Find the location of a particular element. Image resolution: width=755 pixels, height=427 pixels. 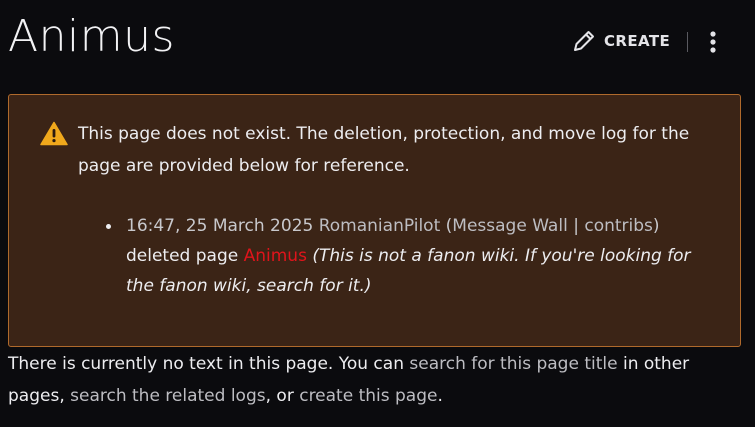

log-user-link: RomanianPilot is located at coordinates (380, 226).